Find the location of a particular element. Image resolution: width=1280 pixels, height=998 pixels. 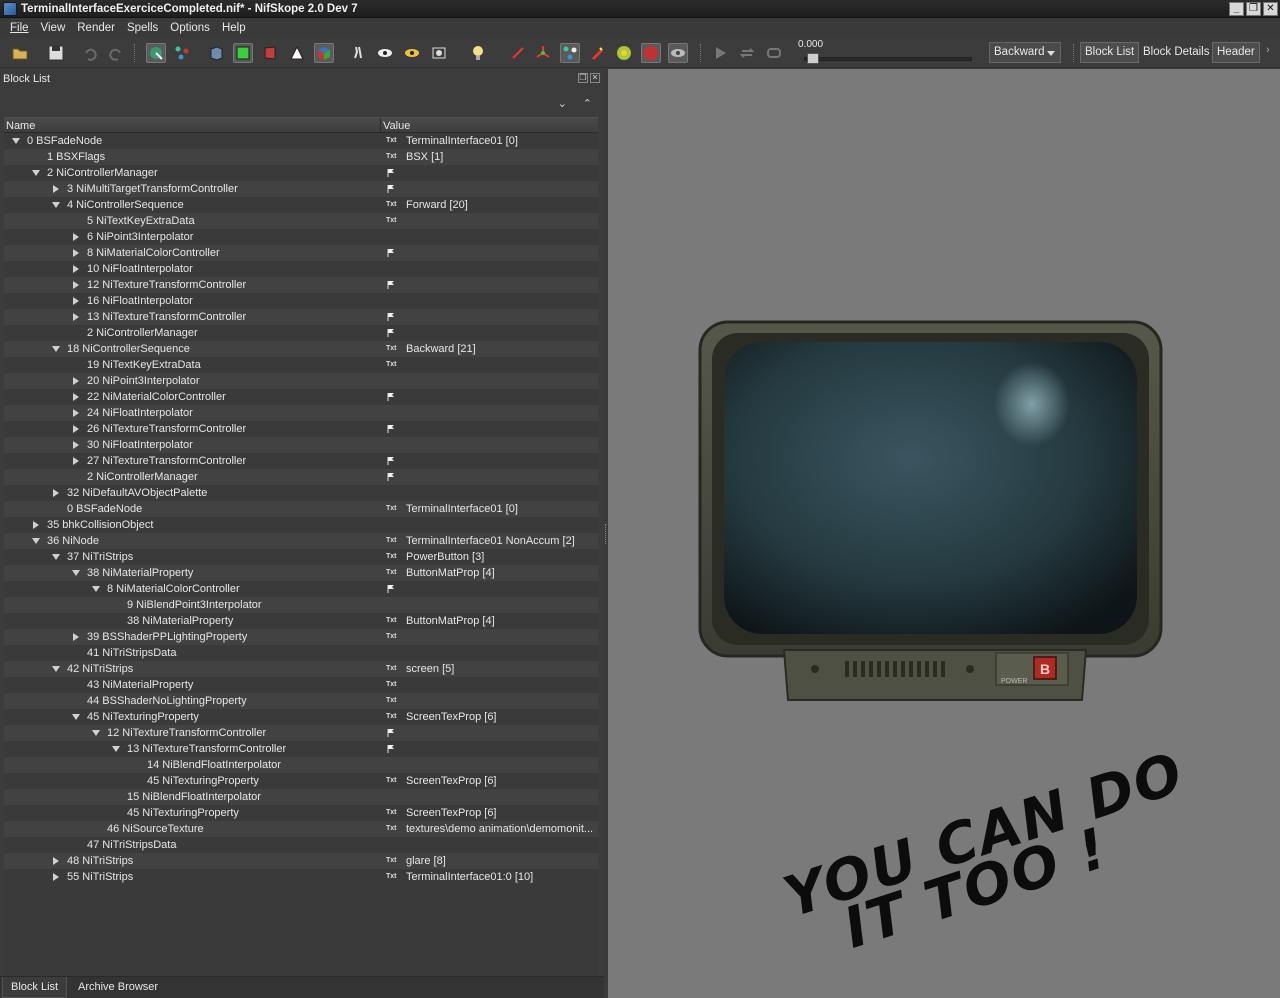

menu-view: View is located at coordinates (53, 28).